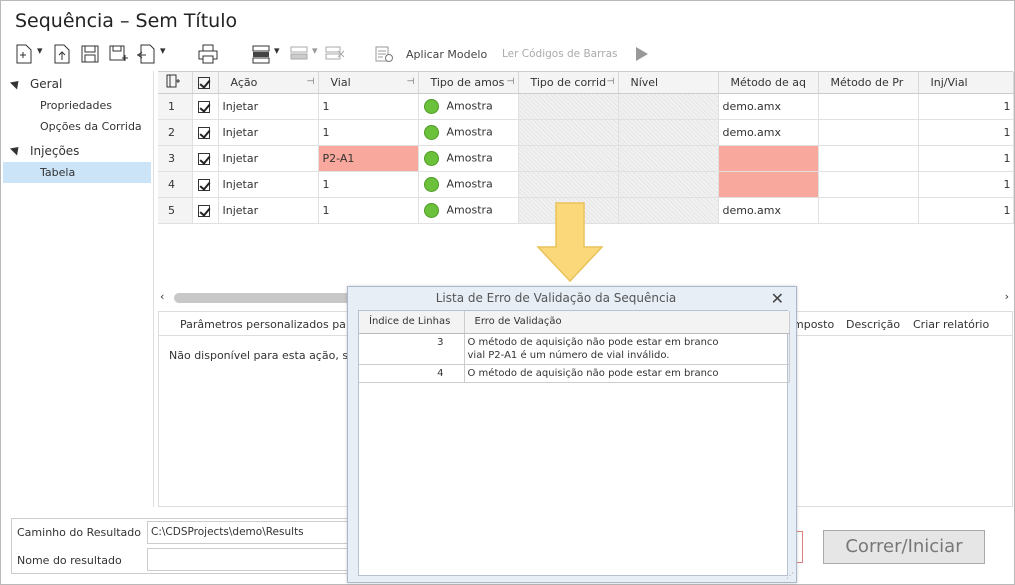  What do you see at coordinates (300, 54) in the screenshot?
I see `fill-down-icon` at bounding box center [300, 54].